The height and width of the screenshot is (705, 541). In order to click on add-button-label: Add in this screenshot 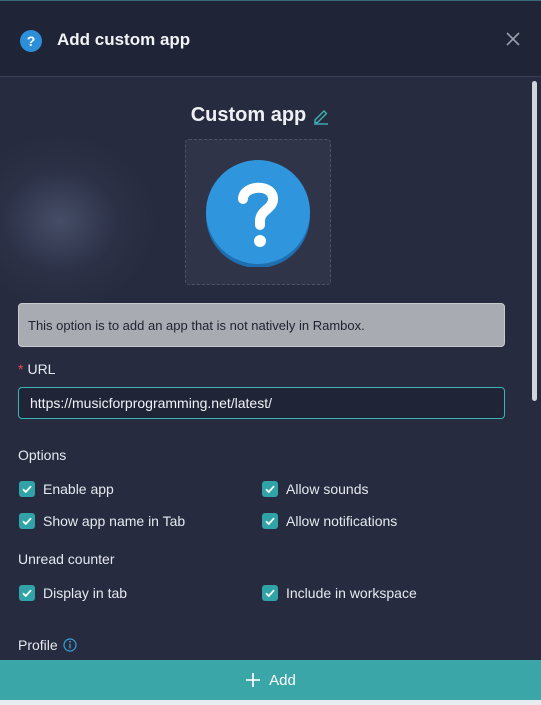, I will do `click(282, 680)`.